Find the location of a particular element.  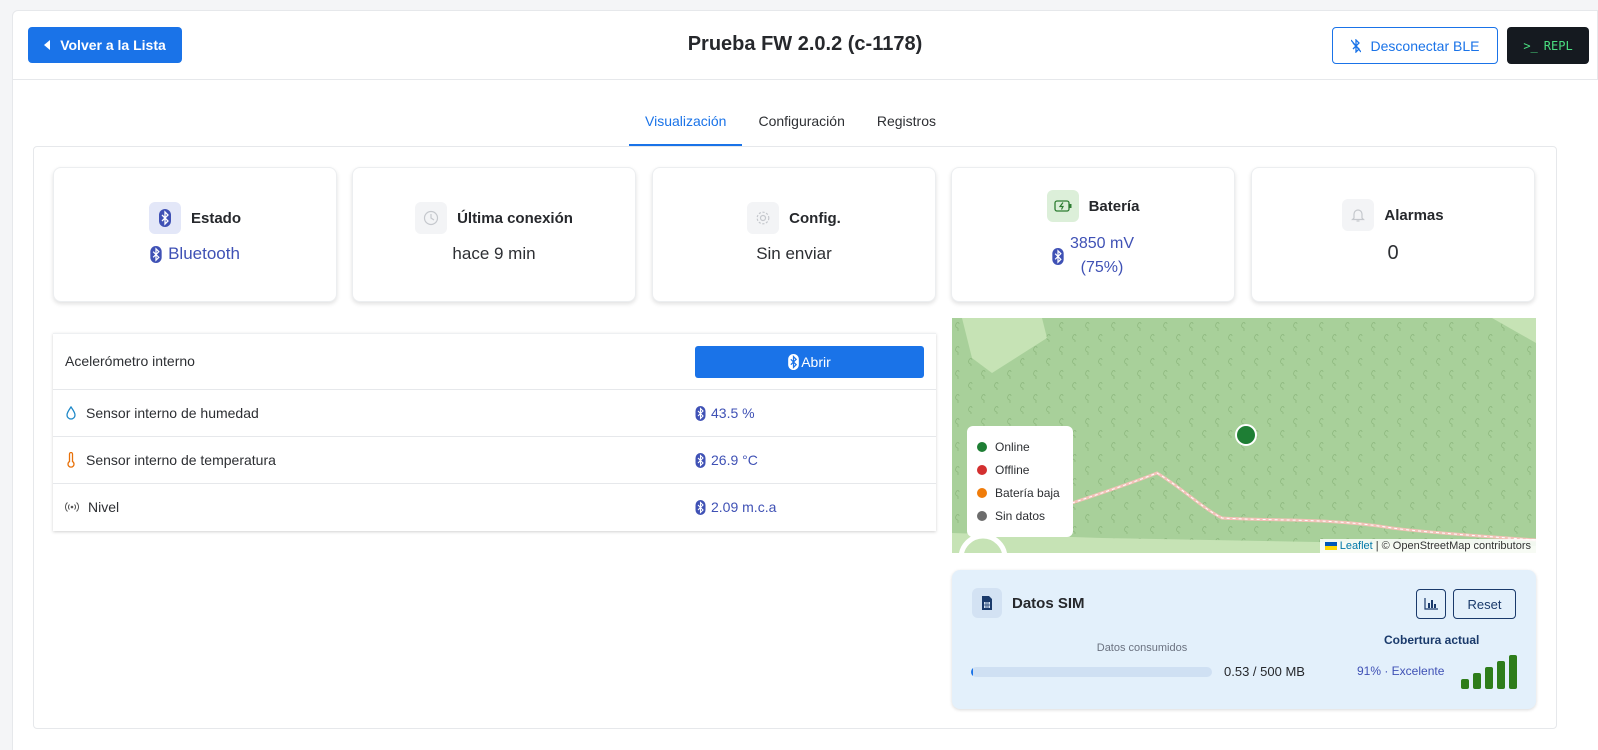

config-card: Config. Sin enviar is located at coordinates (794, 234).